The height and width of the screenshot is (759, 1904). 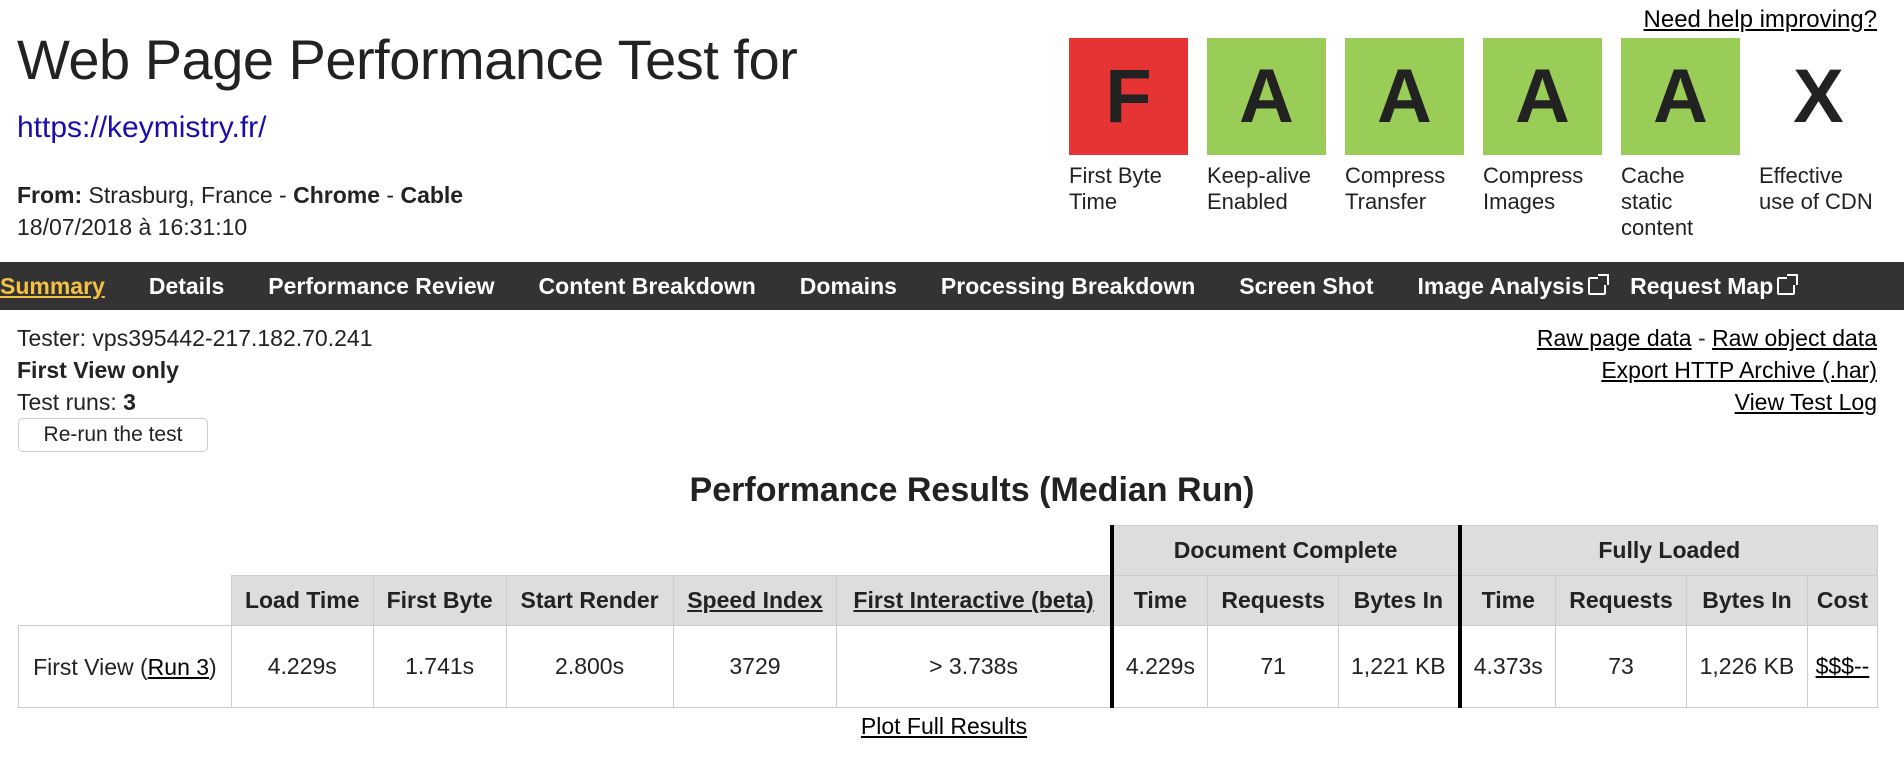 What do you see at coordinates (302, 600) in the screenshot?
I see `col-load-time: Load Time` at bounding box center [302, 600].